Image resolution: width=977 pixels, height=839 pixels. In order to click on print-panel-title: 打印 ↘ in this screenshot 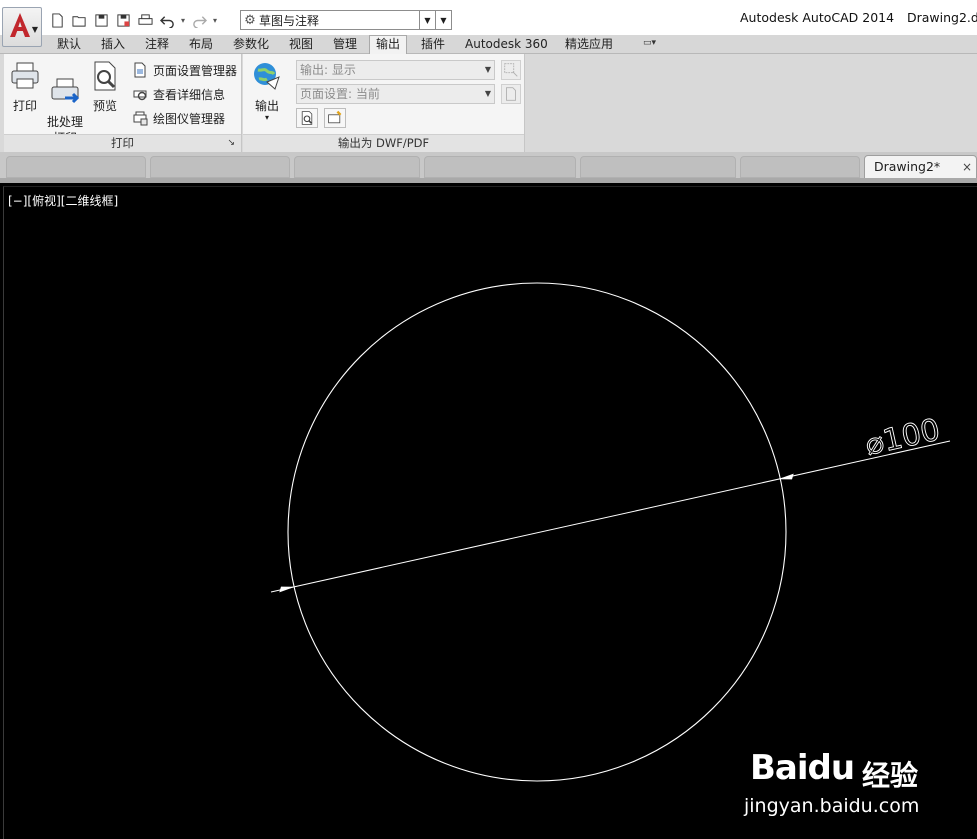, I will do `click(122, 143)`.